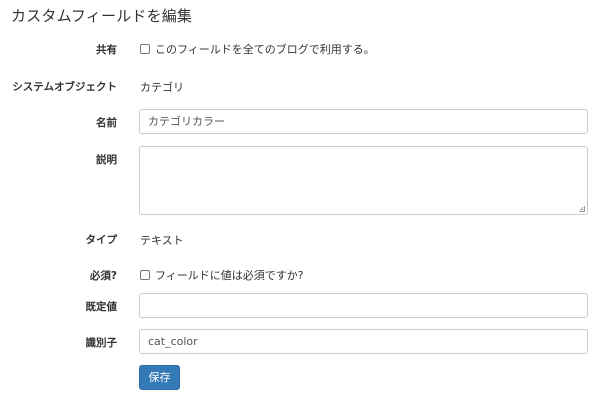 This screenshot has width=600, height=400. What do you see at coordinates (106, 160) in the screenshot?
I see `description-label: 説明` at bounding box center [106, 160].